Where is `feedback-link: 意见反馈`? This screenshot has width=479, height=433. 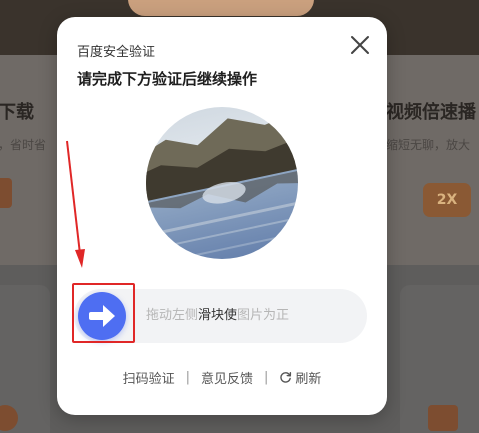
feedback-link: 意见反馈 is located at coordinates (227, 377).